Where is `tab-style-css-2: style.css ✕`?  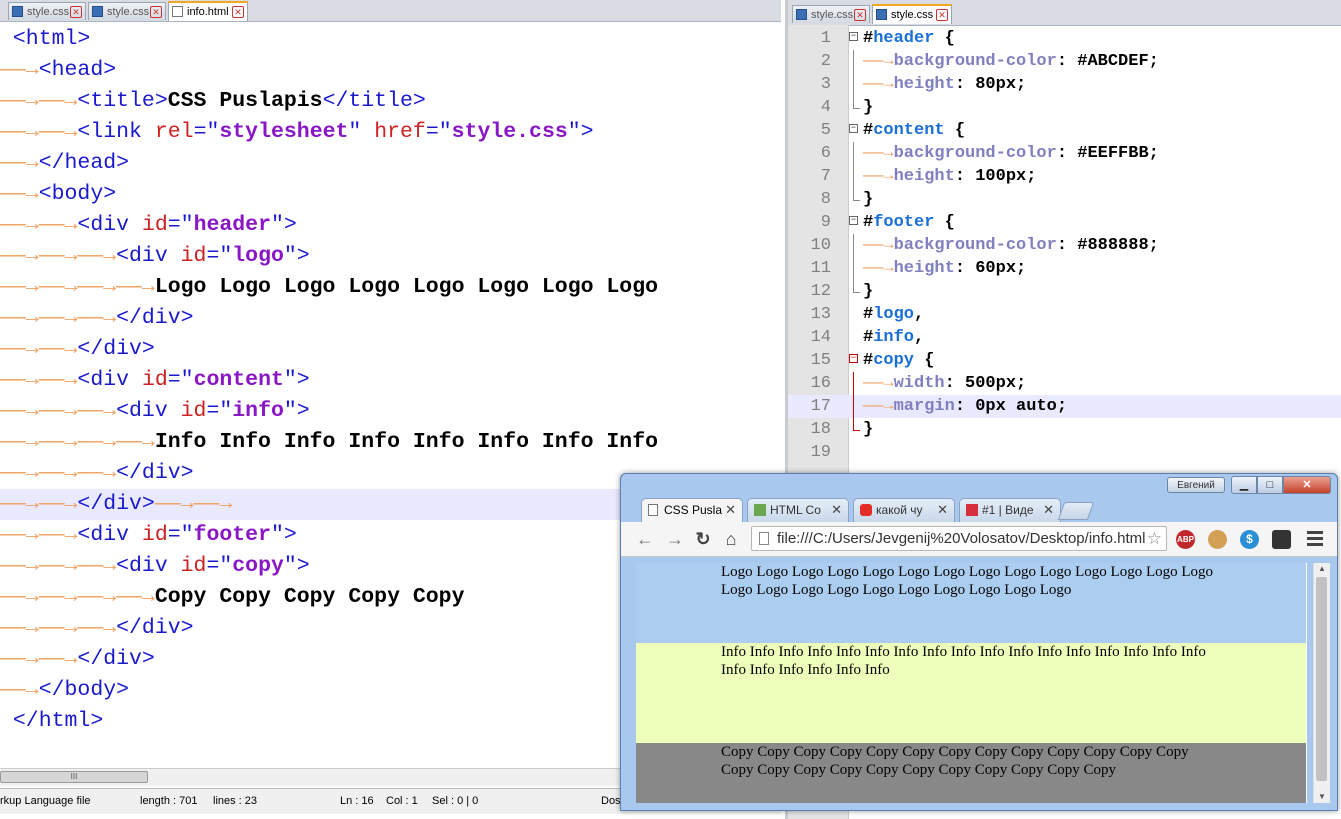
tab-style-css-2: style.css ✕ is located at coordinates (127, 11).